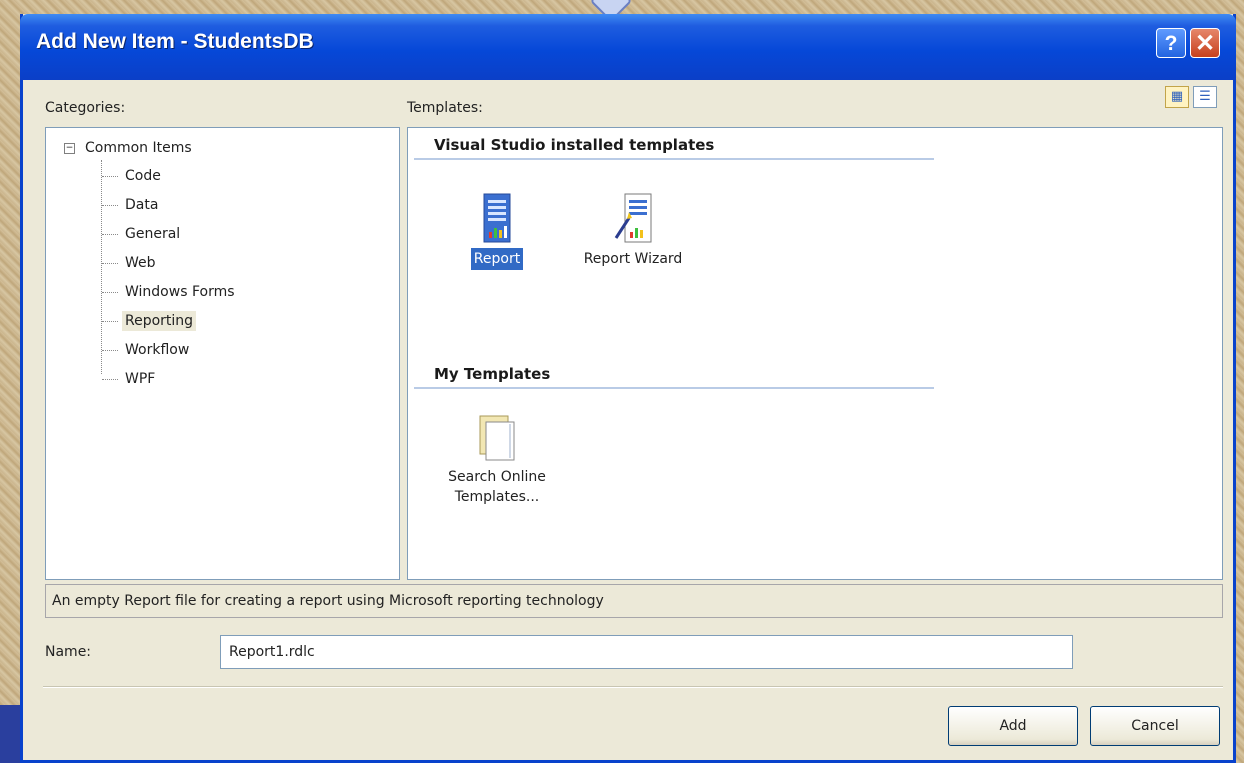  I want to click on category-web: Web, so click(130, 263).